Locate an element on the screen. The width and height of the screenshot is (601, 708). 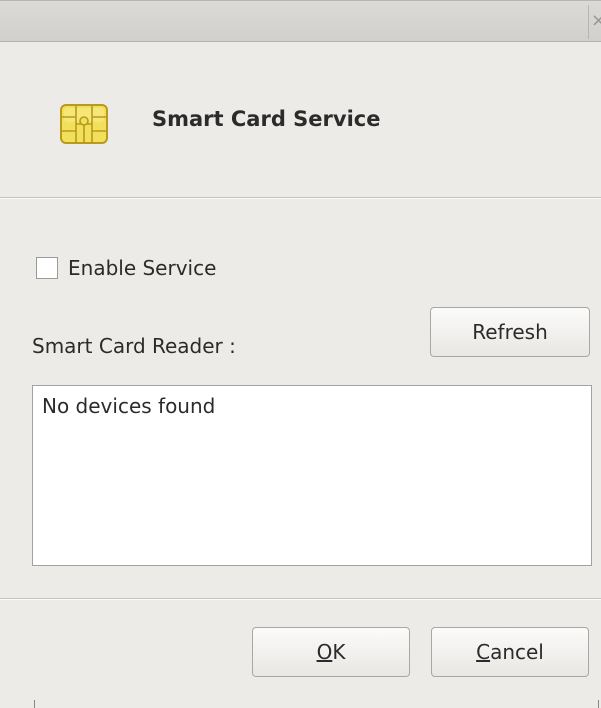
dialog-title: Smart Card Service is located at coordinates (266, 119).